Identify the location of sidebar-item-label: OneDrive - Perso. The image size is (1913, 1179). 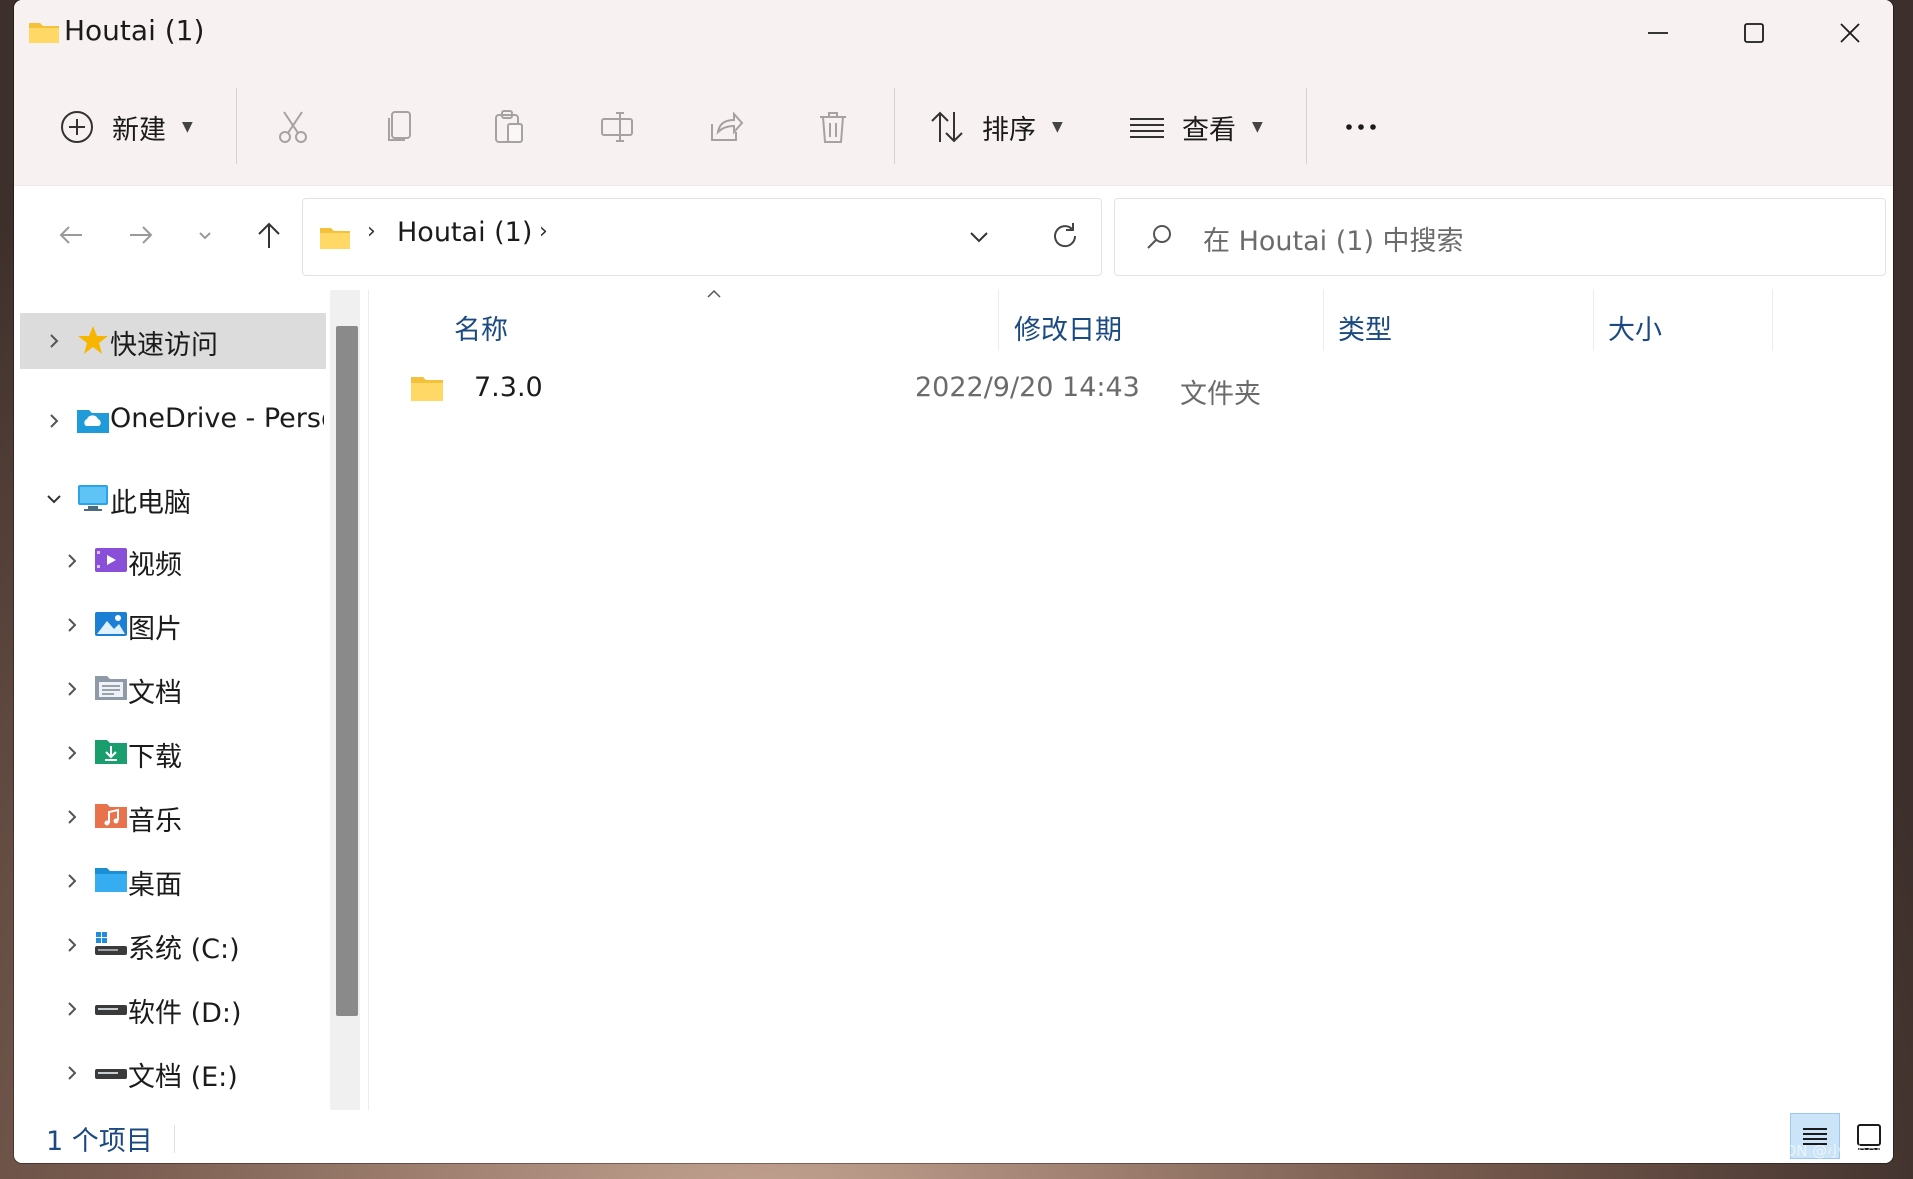
(217, 418).